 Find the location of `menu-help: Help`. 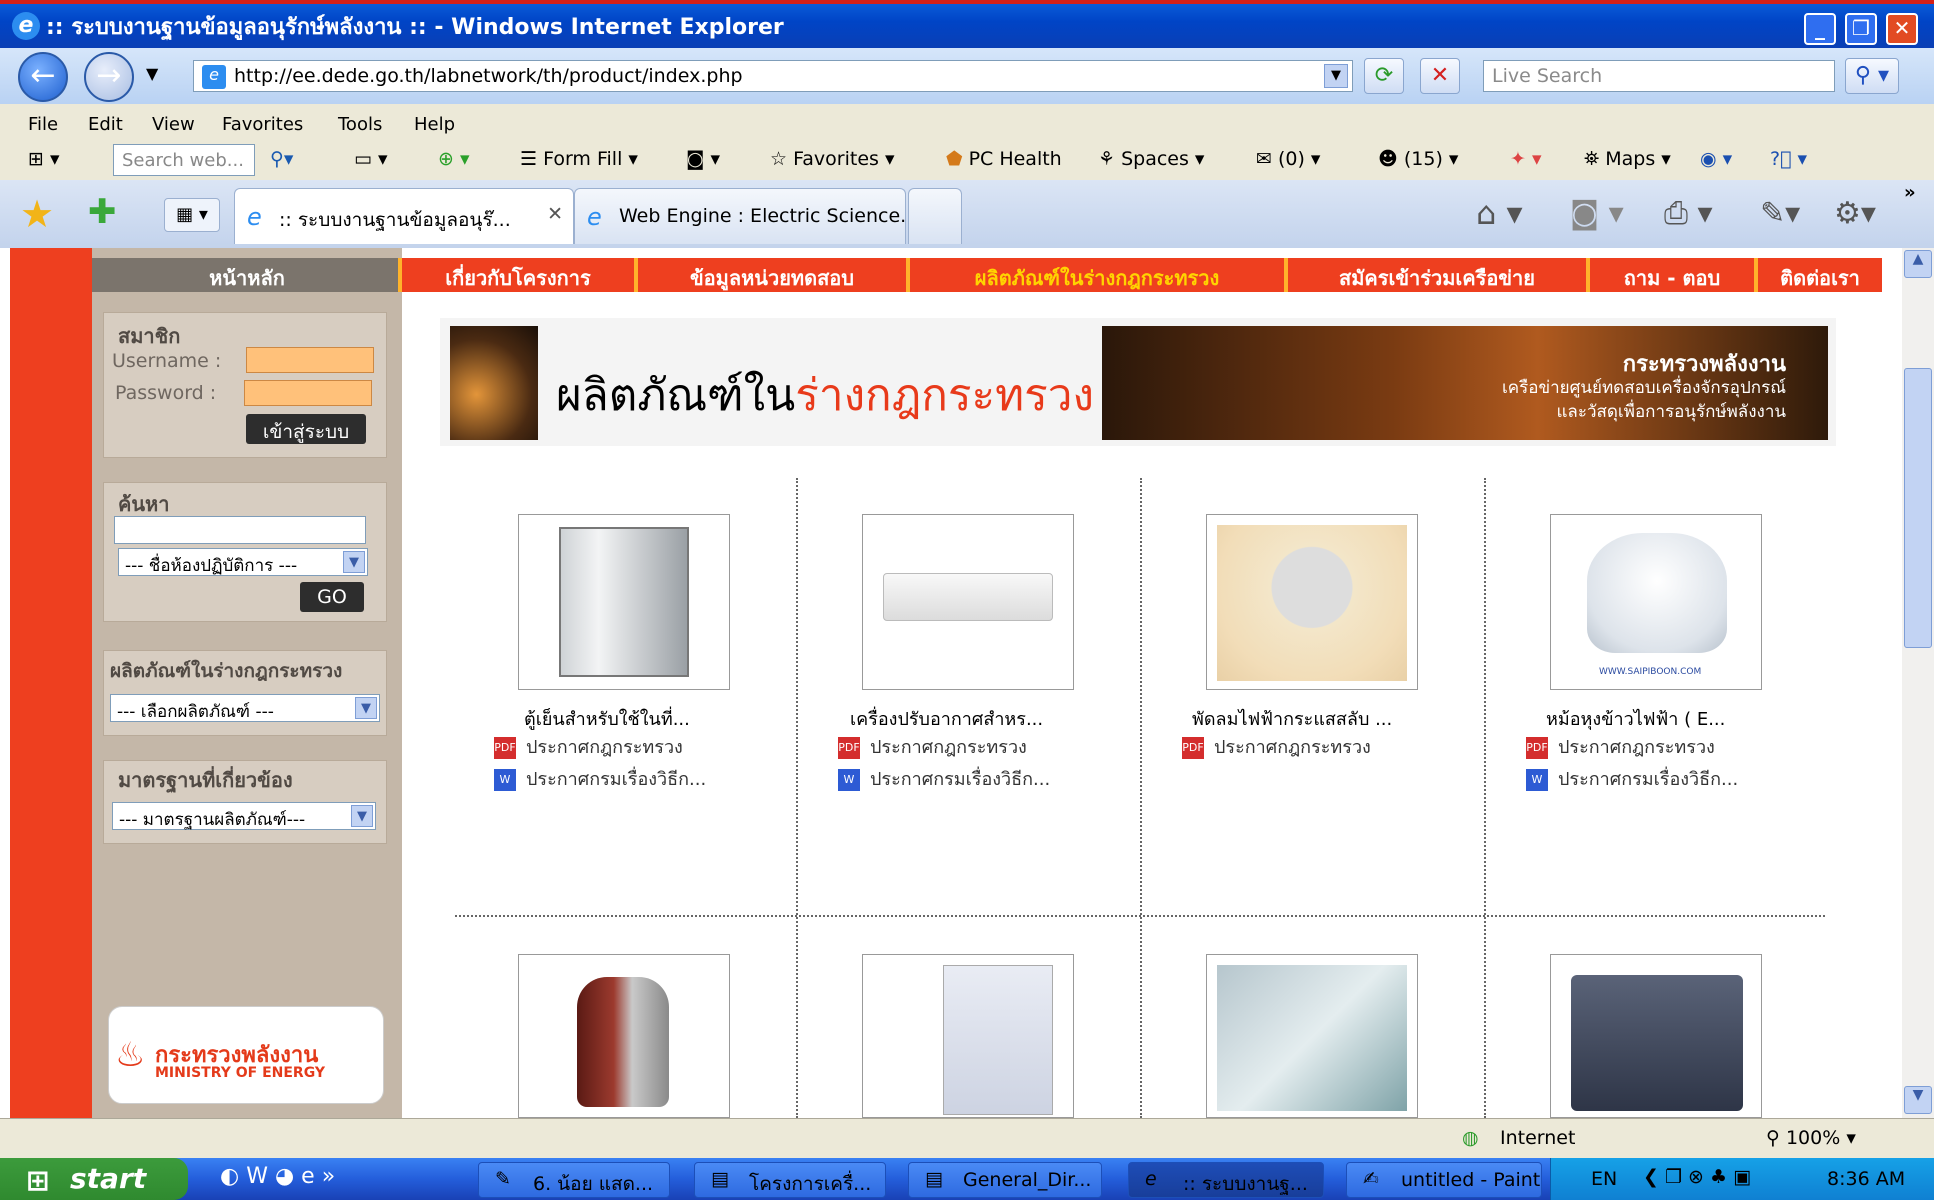

menu-help: Help is located at coordinates (434, 124).